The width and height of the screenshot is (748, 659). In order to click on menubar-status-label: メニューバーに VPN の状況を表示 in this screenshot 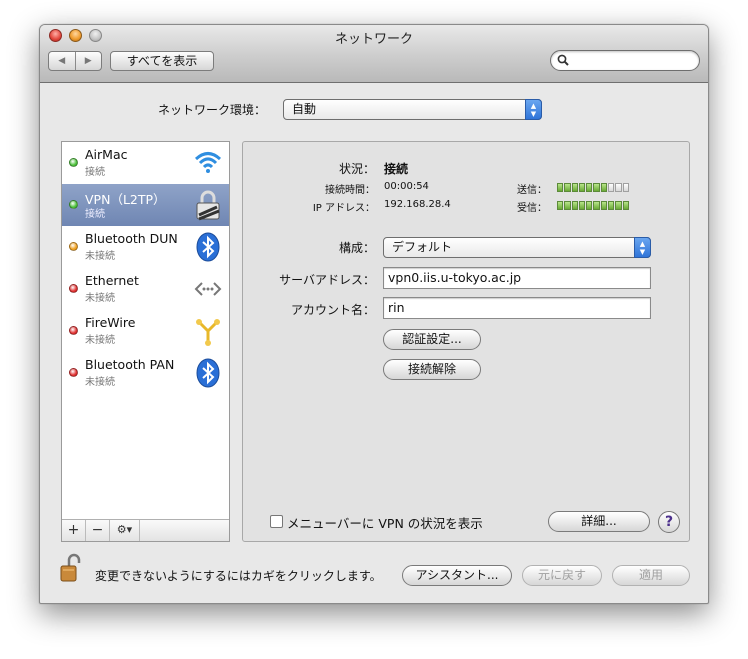, I will do `click(385, 523)`.